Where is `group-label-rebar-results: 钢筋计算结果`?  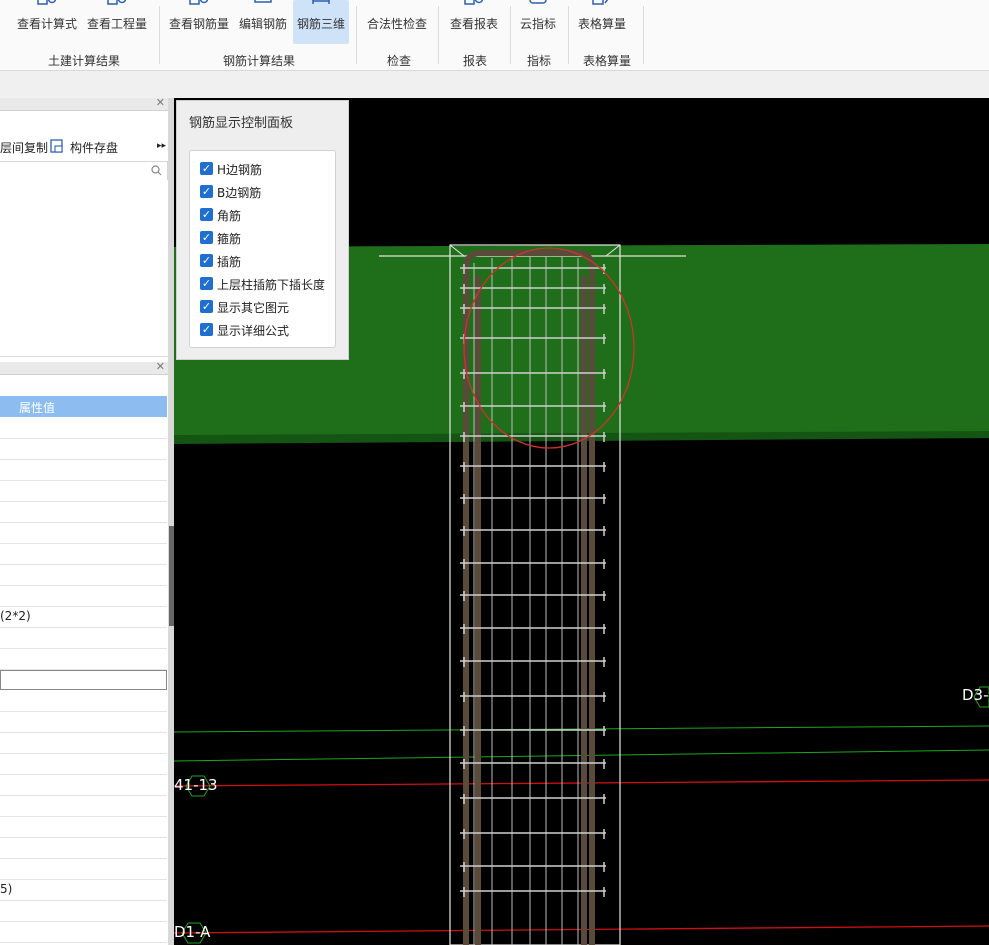
group-label-rebar-results: 钢筋计算结果 is located at coordinates (258, 61).